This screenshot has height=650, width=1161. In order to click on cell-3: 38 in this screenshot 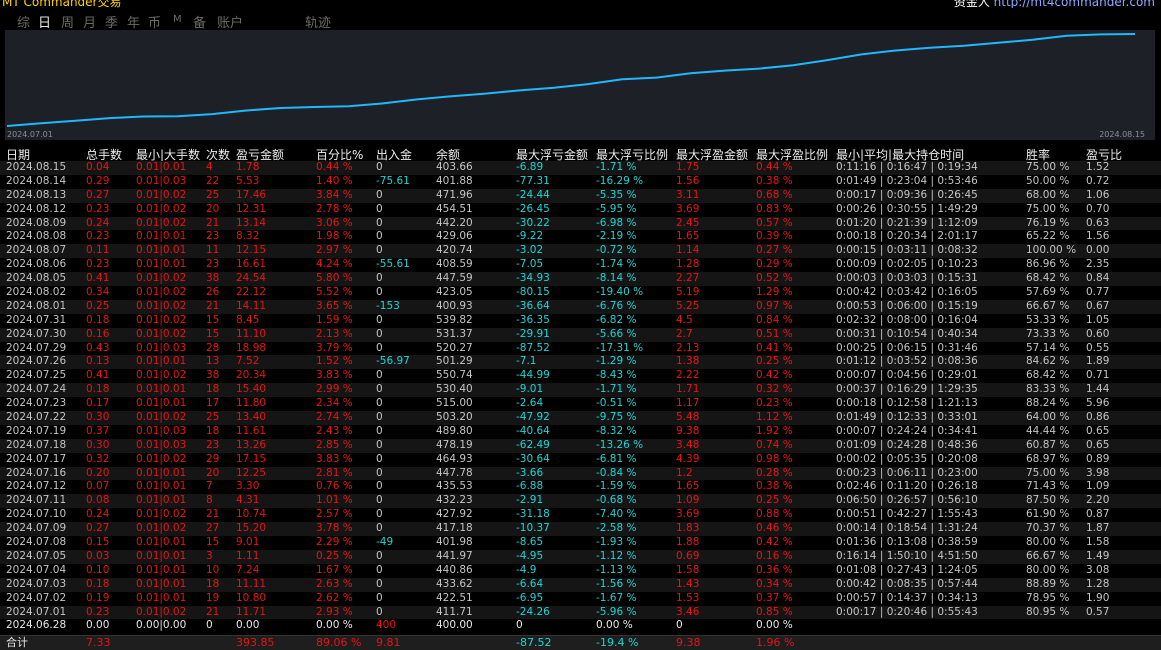, I will do `click(213, 375)`.